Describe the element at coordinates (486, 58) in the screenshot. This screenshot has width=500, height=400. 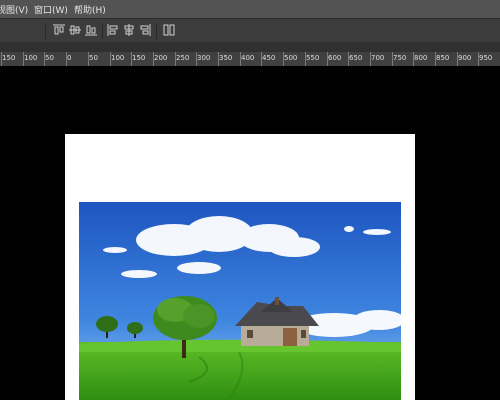
I see `ruler-label: 950` at that location.